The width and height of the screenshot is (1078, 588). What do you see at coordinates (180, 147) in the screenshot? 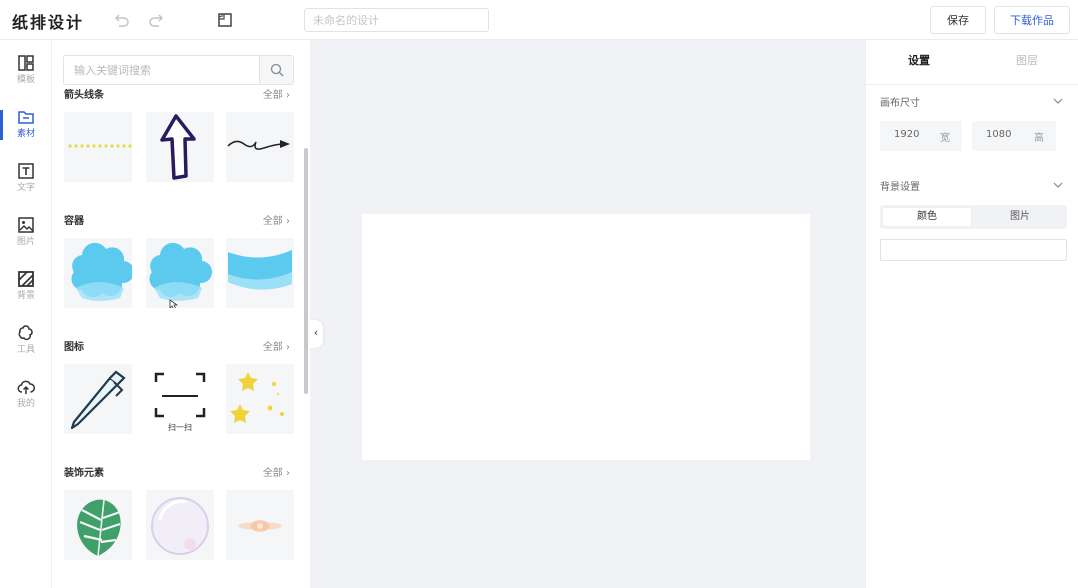
I see `material-thumb-up-arrow` at bounding box center [180, 147].